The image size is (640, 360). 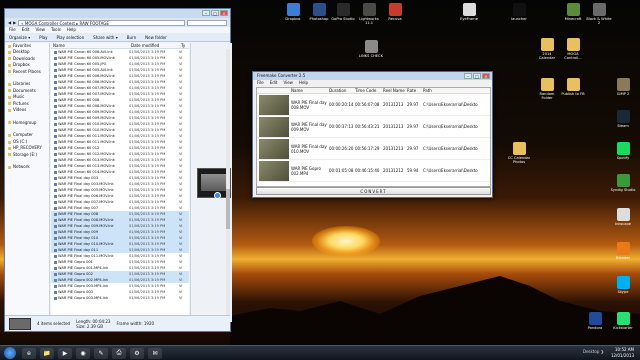 What do you see at coordinates (10, 353) in the screenshot?
I see `start-button` at bounding box center [10, 353].